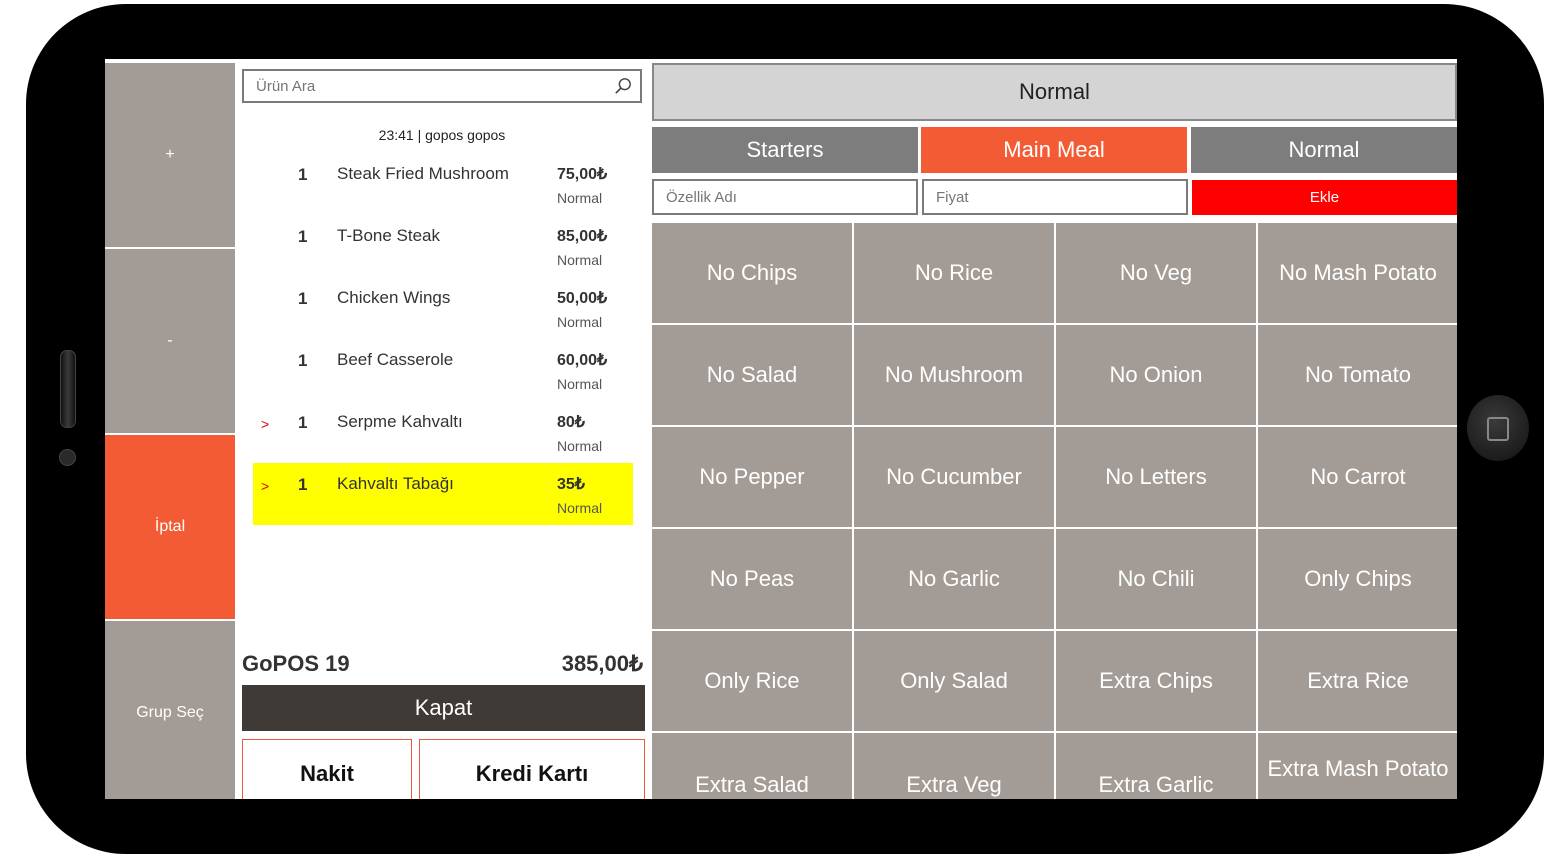 The image size is (1566, 863). What do you see at coordinates (1357, 681) in the screenshot?
I see `option-extra-rice: Extra Rice` at bounding box center [1357, 681].